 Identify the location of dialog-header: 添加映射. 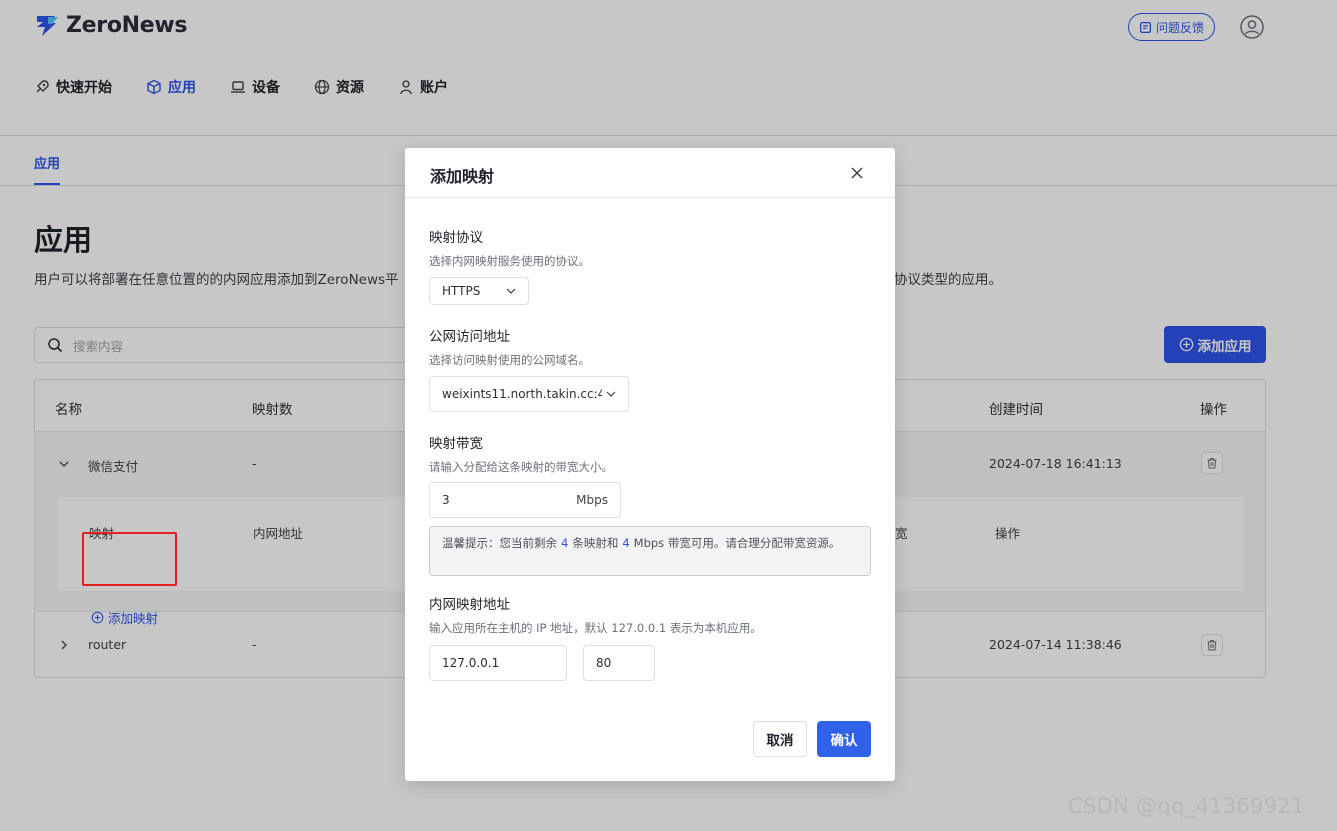
(650, 173).